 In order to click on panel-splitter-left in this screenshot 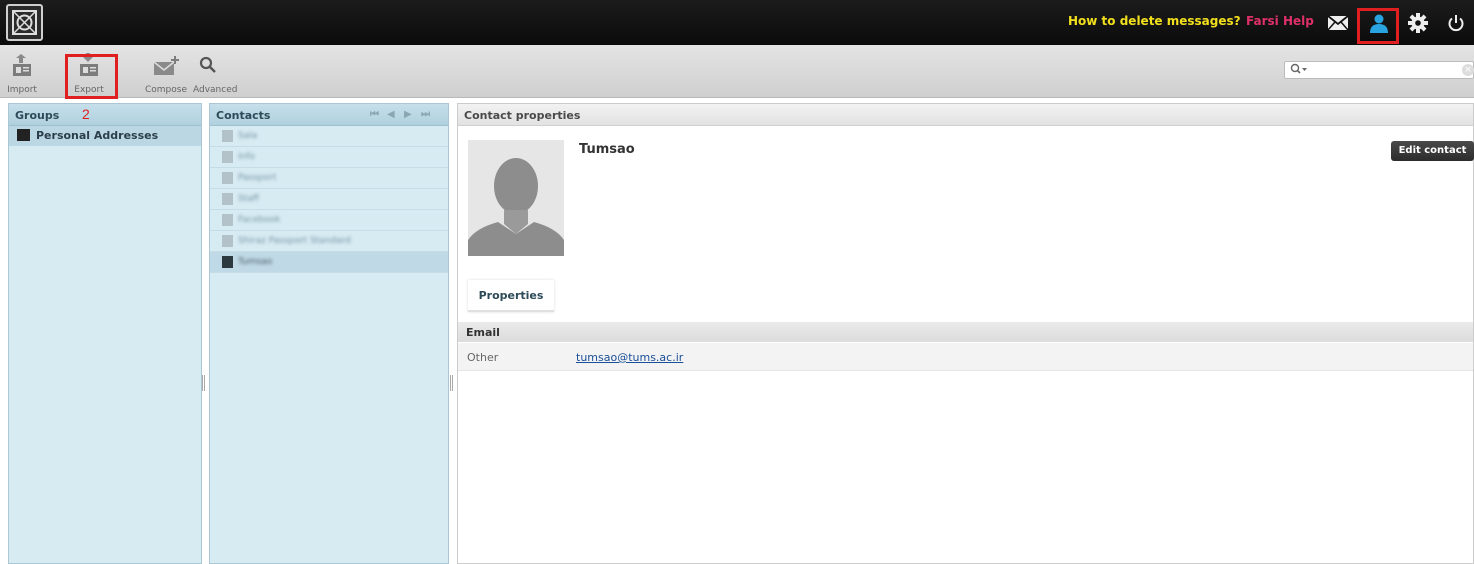, I will do `click(203, 383)`.